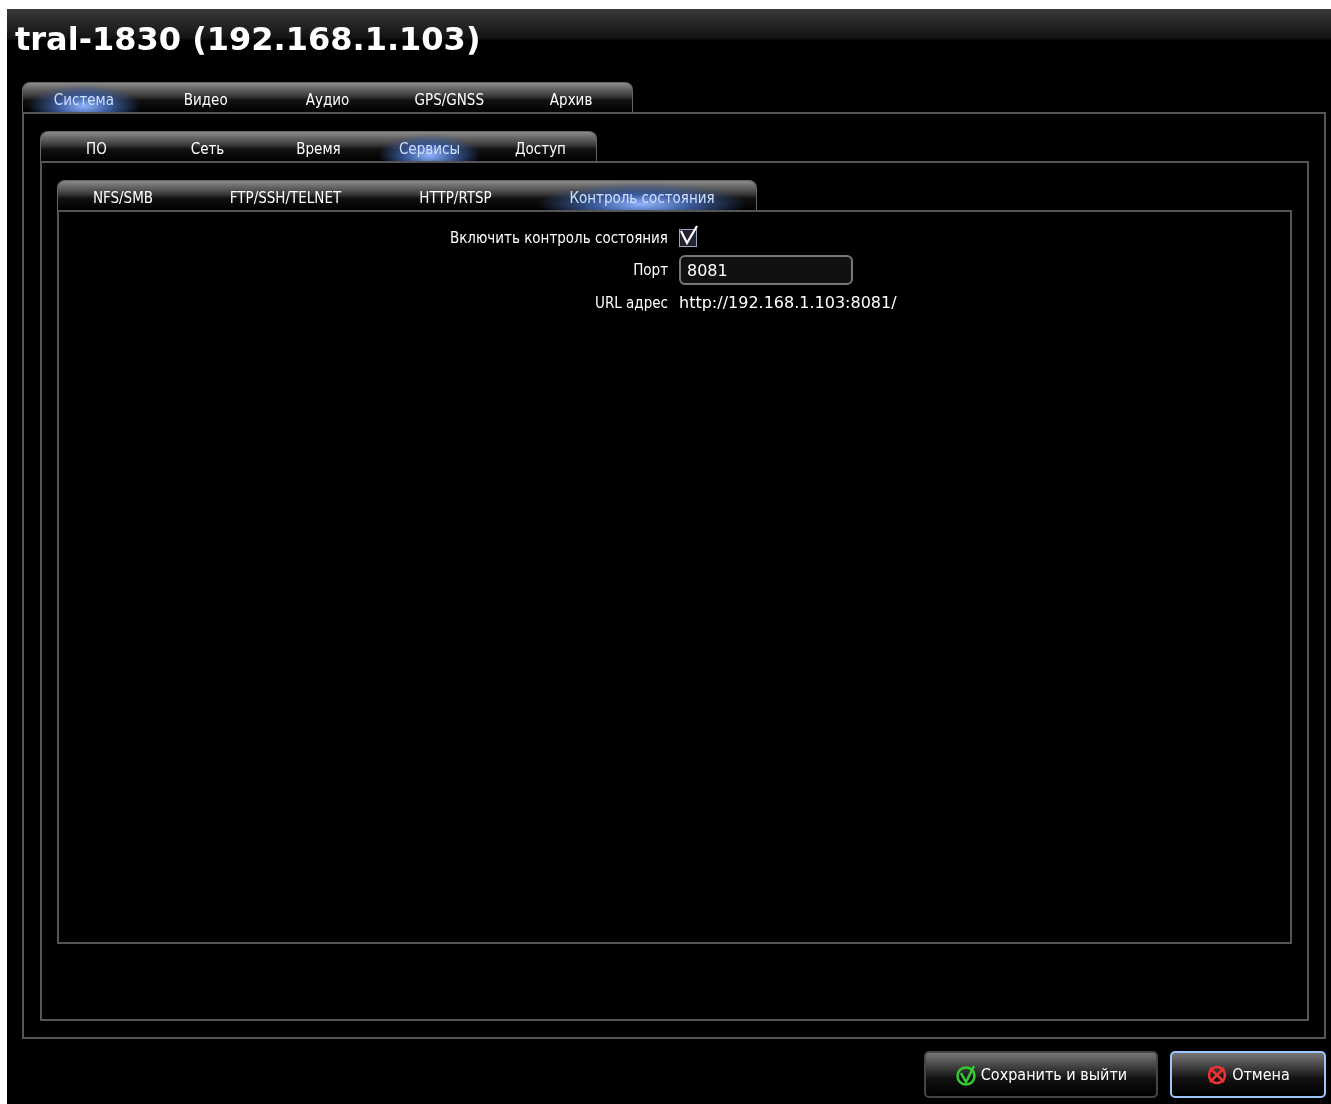 This screenshot has width=1331, height=1104. Describe the element at coordinates (449, 97) in the screenshot. I see `tab: GPS/GNSS` at that location.